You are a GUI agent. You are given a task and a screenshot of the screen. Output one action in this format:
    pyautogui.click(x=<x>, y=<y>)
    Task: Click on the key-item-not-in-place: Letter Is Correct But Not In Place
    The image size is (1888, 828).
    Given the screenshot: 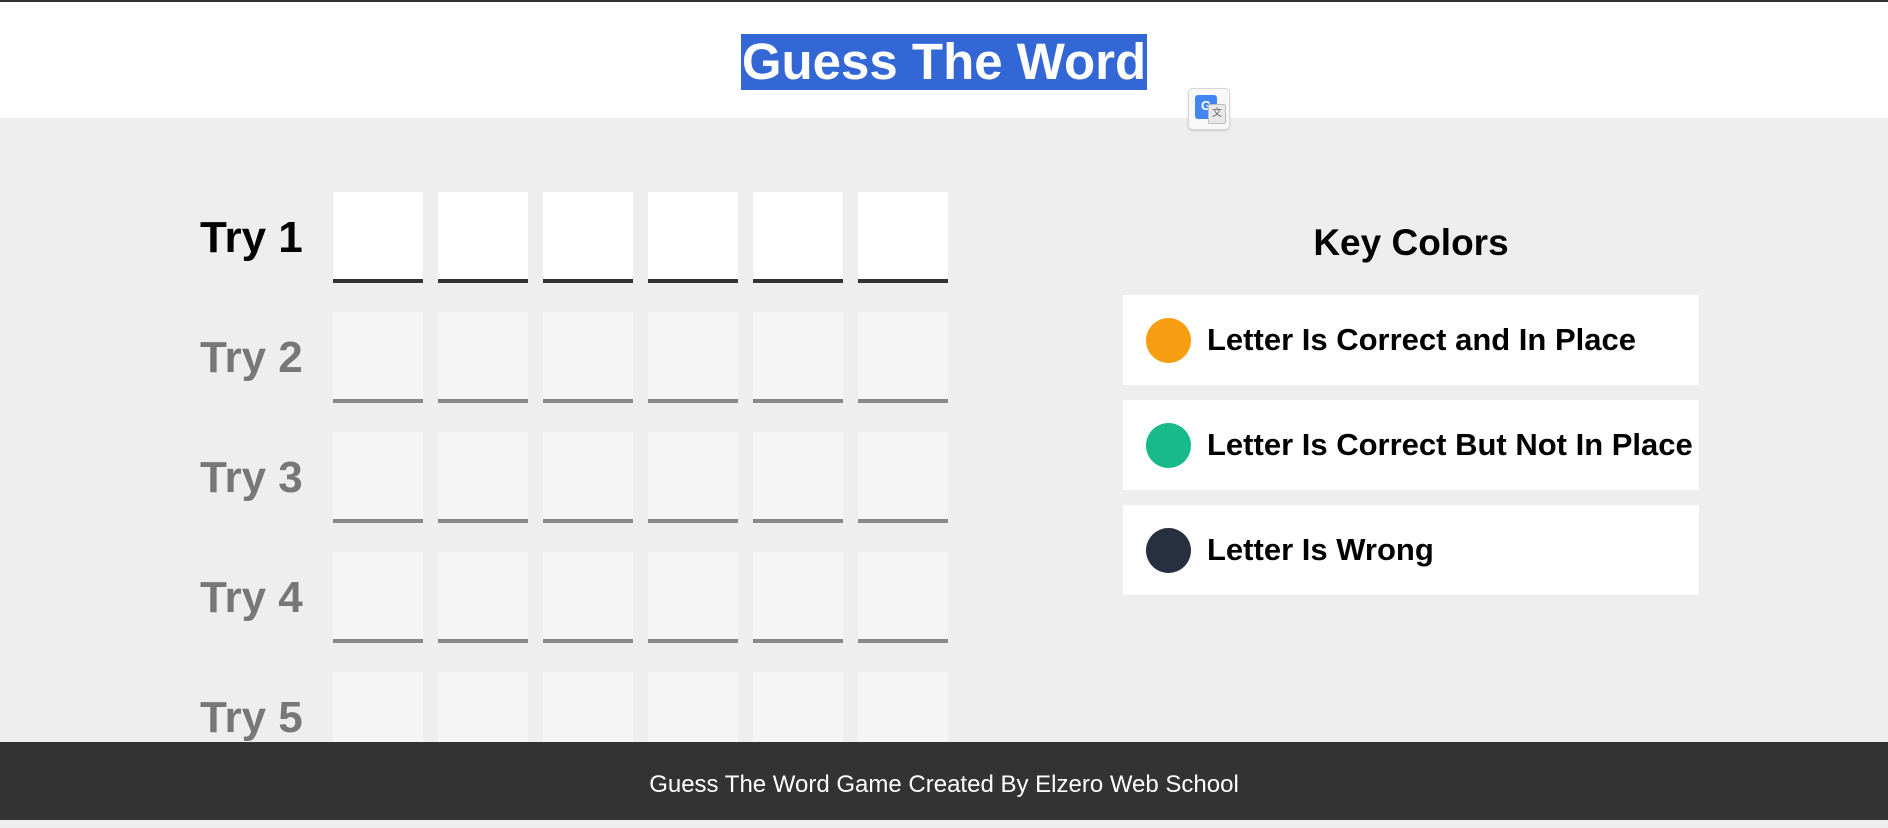 What is the action you would take?
    pyautogui.click(x=1411, y=445)
    